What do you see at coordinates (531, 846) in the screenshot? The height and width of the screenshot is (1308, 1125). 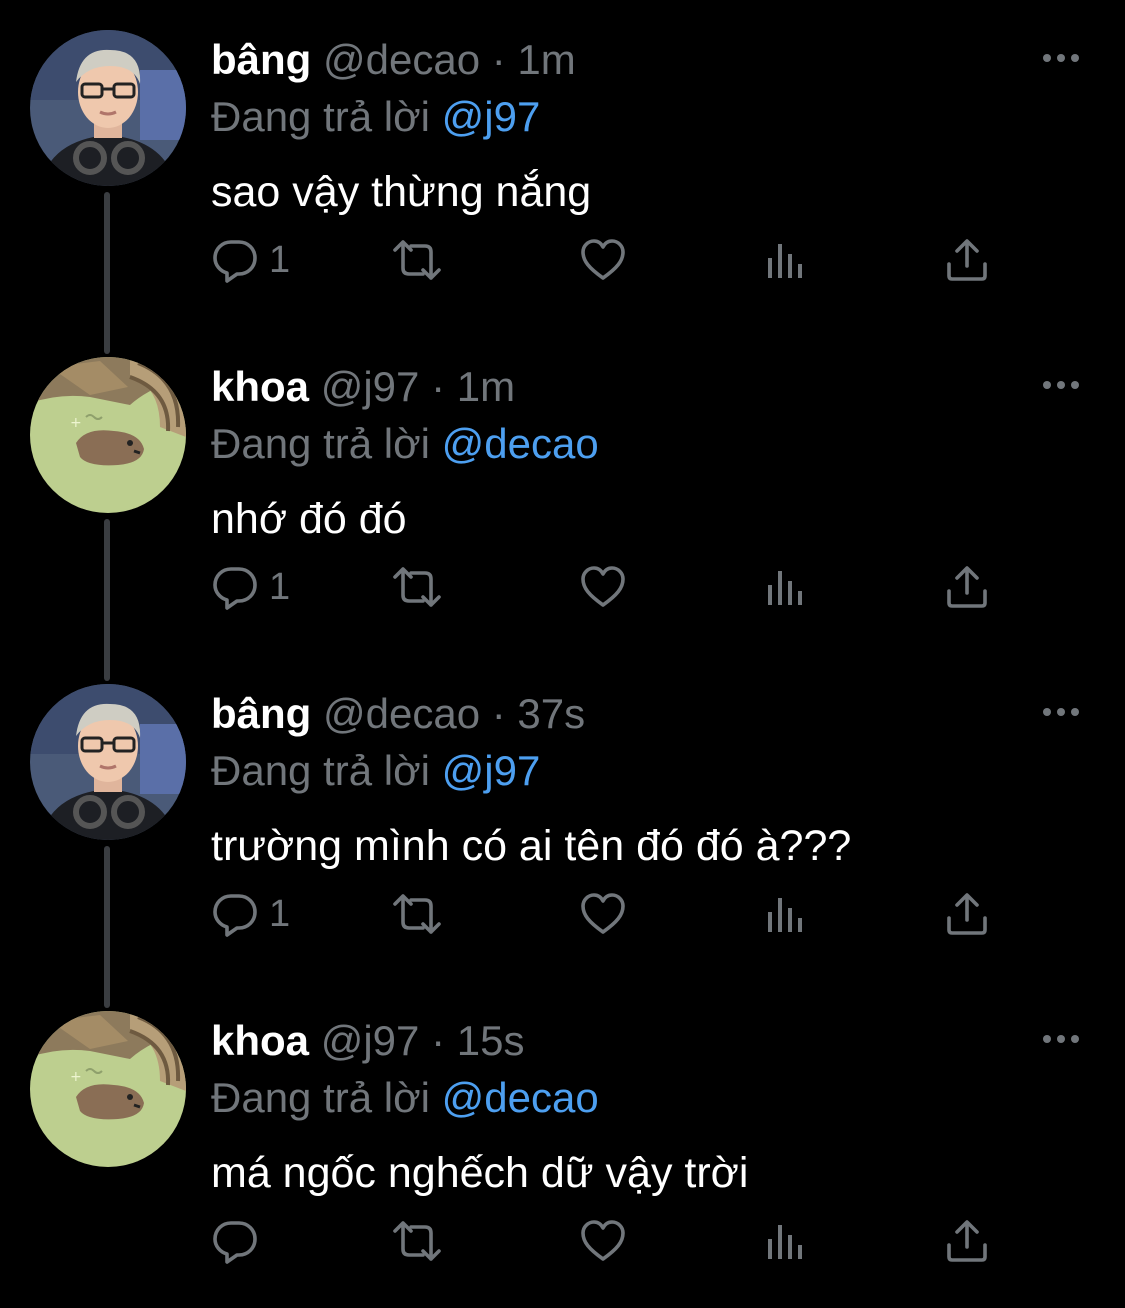 I see `tweet-text: trường mình có ai tên đó đó à???` at bounding box center [531, 846].